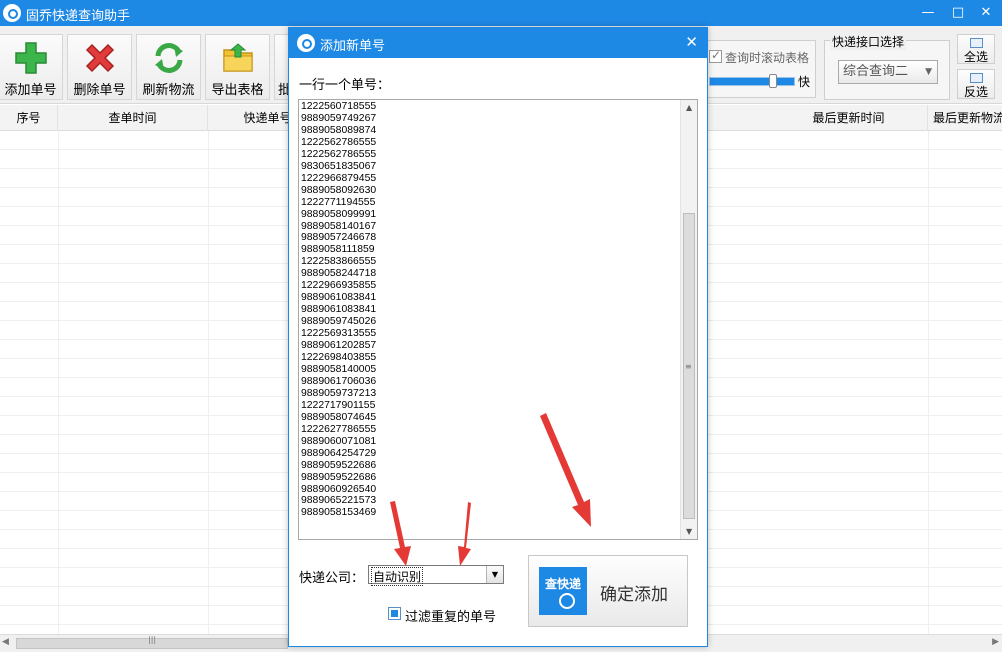  Describe the element at coordinates (168, 90) in the screenshot. I see `refresh-logistics-label: 刷新物流` at that location.